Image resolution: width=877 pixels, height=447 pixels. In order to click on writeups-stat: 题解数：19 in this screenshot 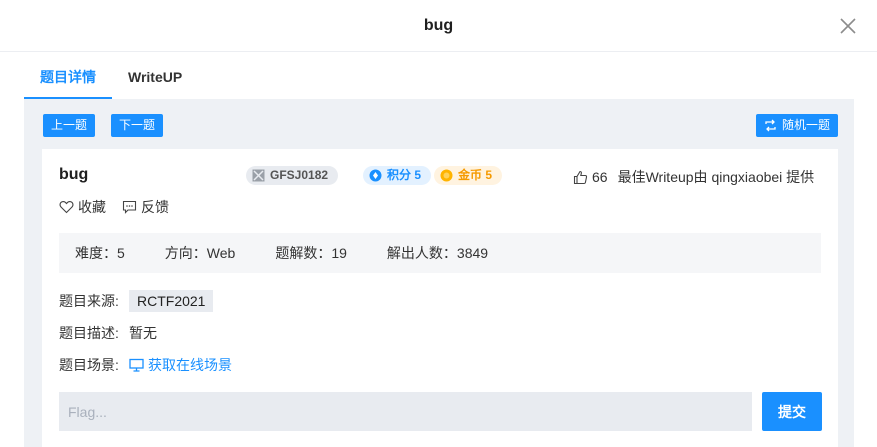, I will do `click(311, 253)`.